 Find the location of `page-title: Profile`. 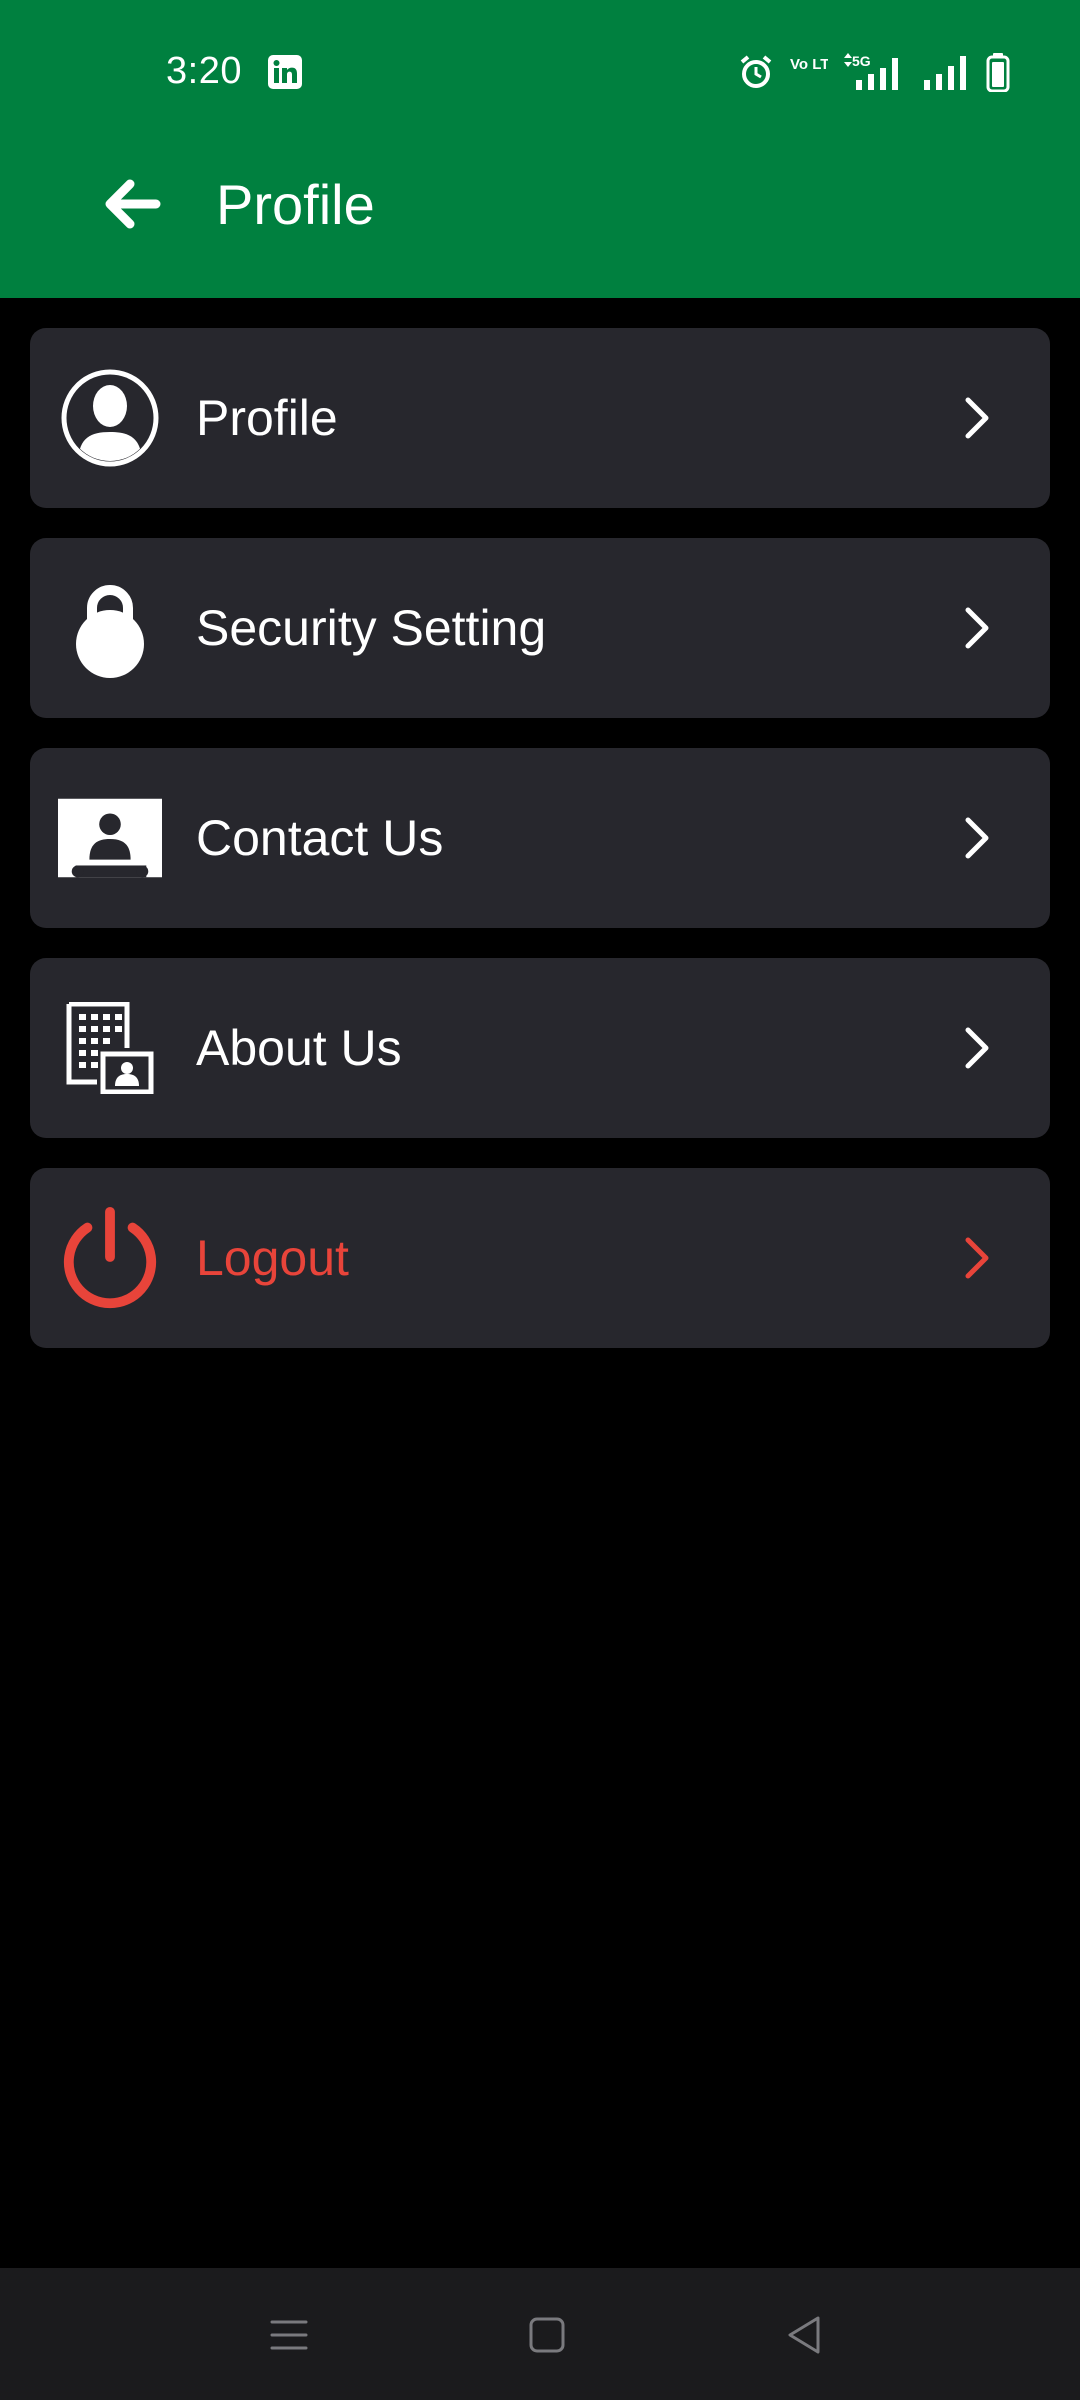

page-title: Profile is located at coordinates (295, 204).